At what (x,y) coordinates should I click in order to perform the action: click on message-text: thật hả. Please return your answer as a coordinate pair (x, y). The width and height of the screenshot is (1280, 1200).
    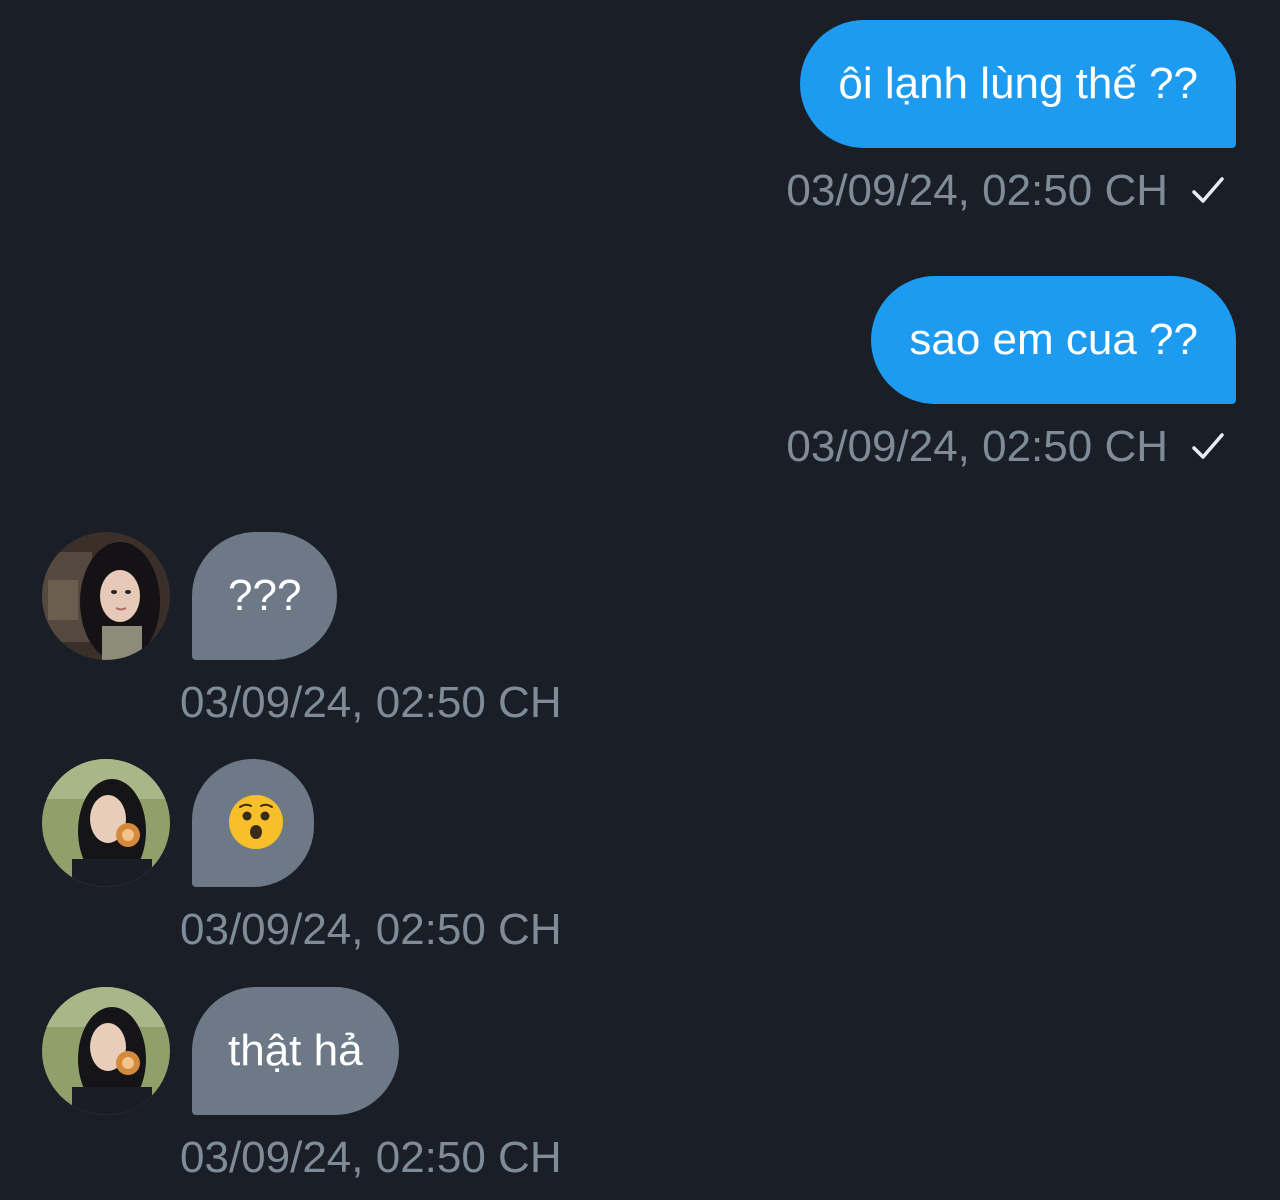
    Looking at the image, I should click on (295, 1050).